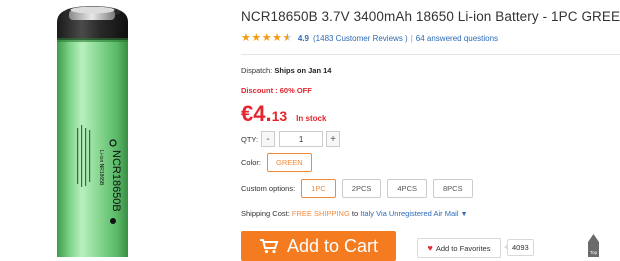 This screenshot has height=261, width=620. Describe the element at coordinates (251, 162) in the screenshot. I see `color-label: Color:` at that location.